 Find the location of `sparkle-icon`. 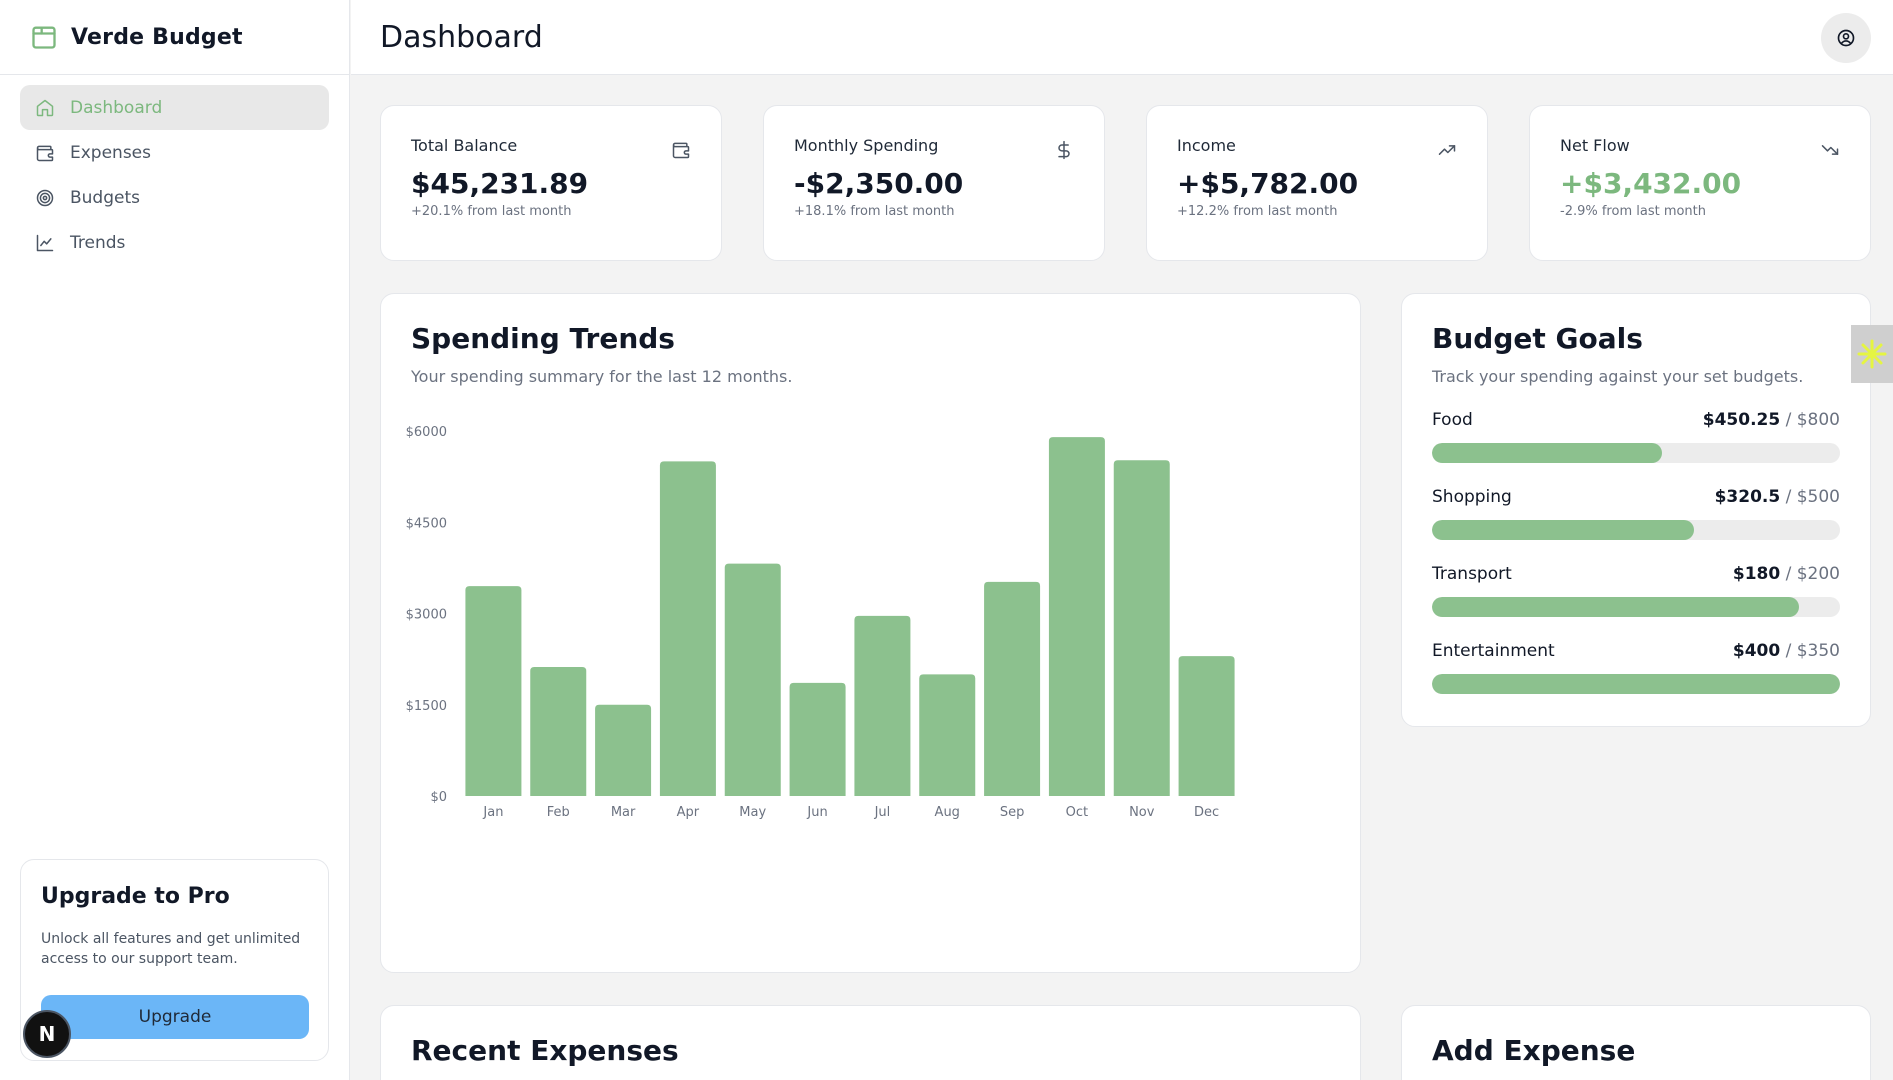

sparkle-icon is located at coordinates (1872, 354).